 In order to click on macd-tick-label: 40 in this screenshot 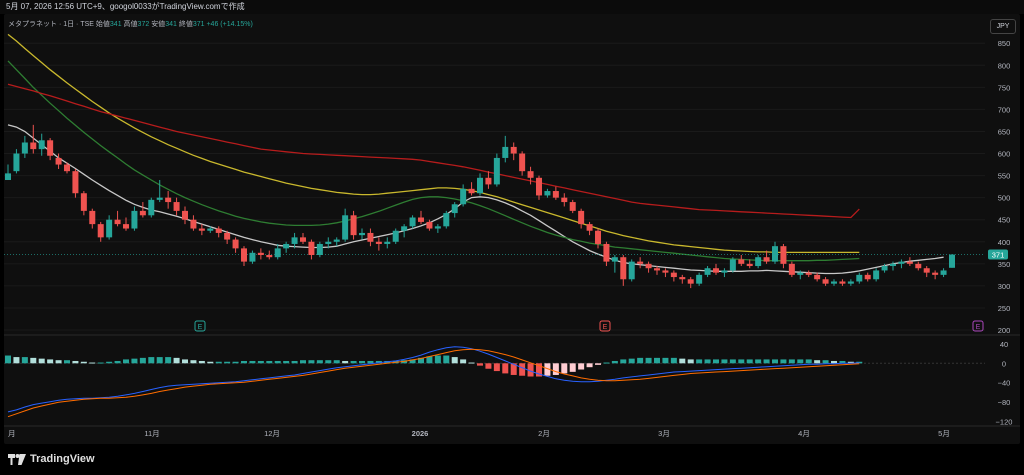, I will do `click(1004, 344)`.